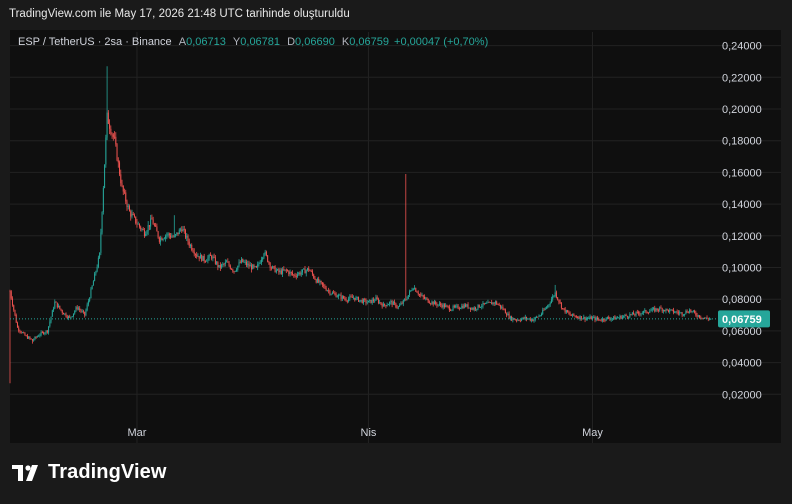  What do you see at coordinates (369, 433) in the screenshot?
I see `time-tick-label: Nis` at bounding box center [369, 433].